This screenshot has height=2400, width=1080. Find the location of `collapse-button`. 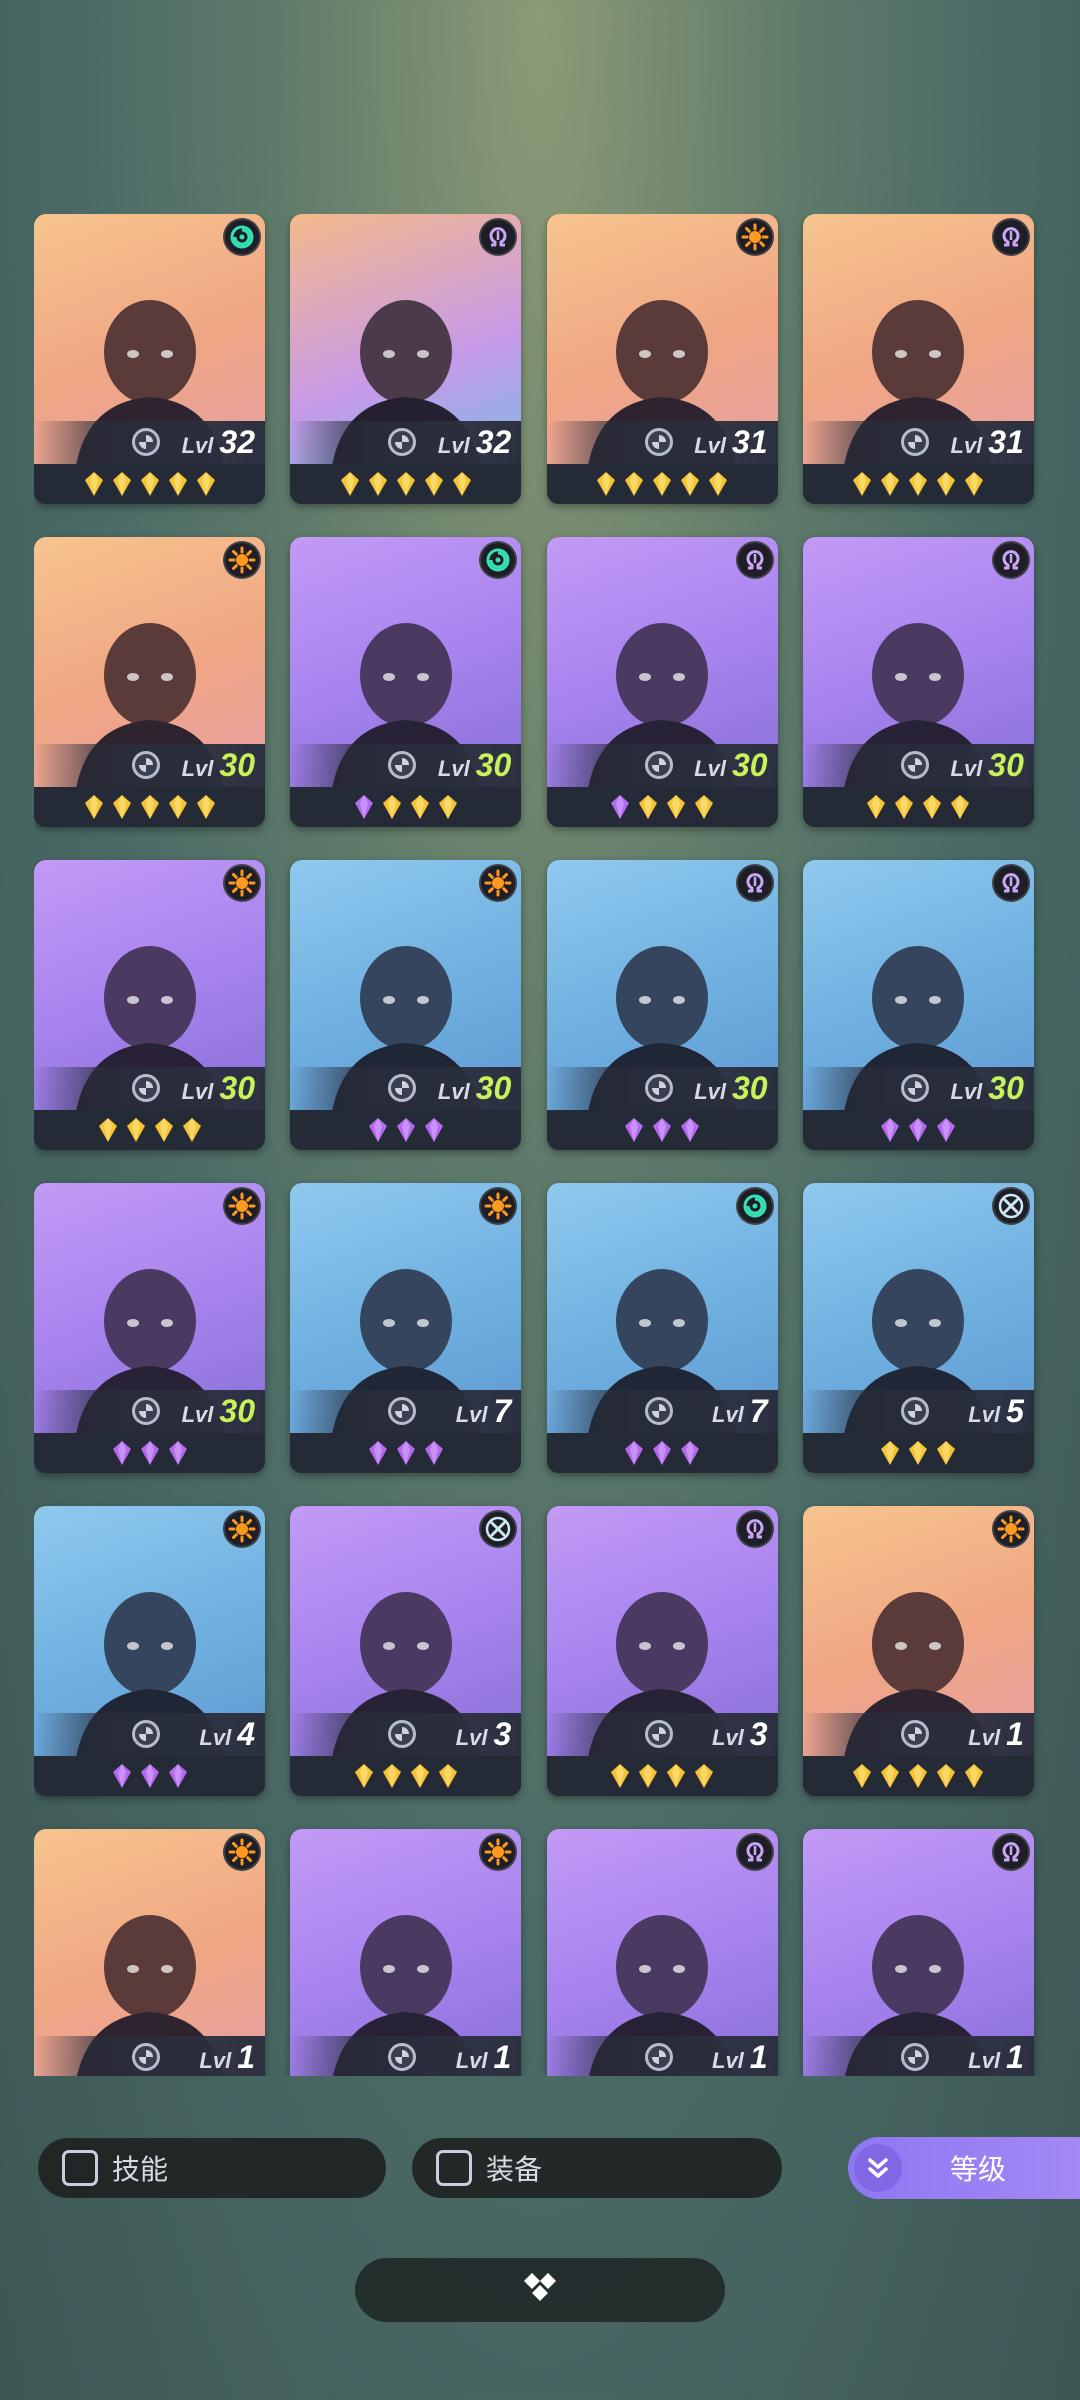

collapse-button is located at coordinates (540, 2290).